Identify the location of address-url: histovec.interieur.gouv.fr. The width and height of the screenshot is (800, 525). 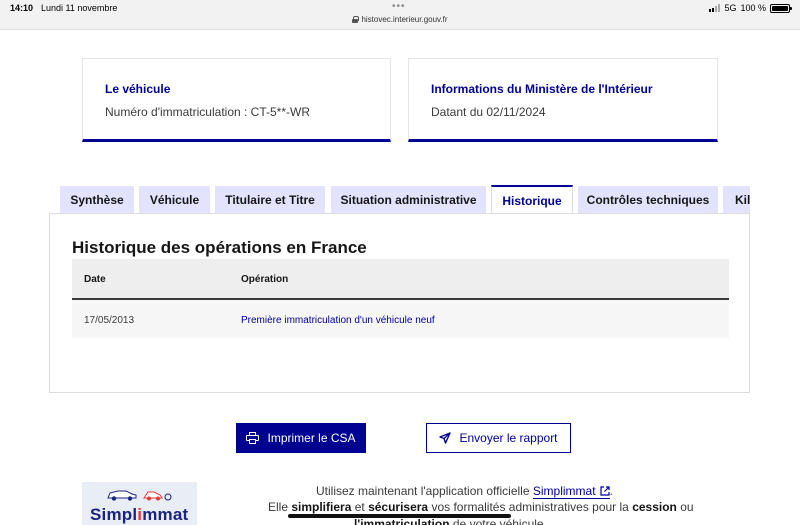
(404, 19).